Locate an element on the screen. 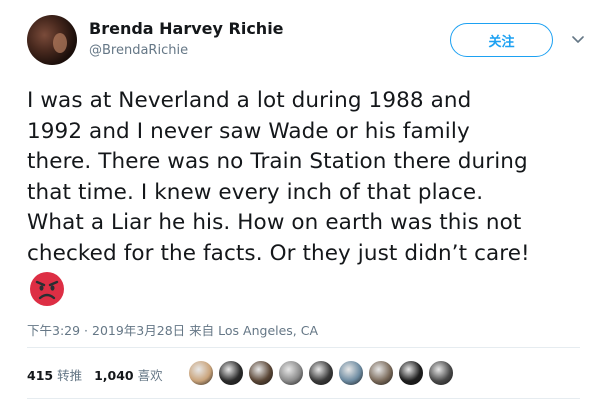 Image resolution: width=592 pixels, height=406 pixels. like-label: 喜欢 is located at coordinates (150, 375).